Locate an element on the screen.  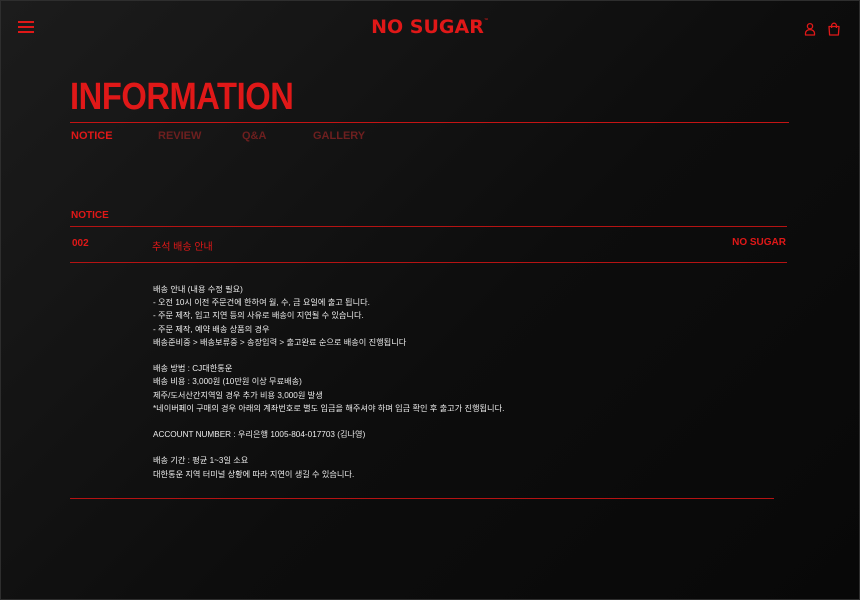
post-row: 002 추석 배송 안내 NO SUGAR is located at coordinates (428, 244).